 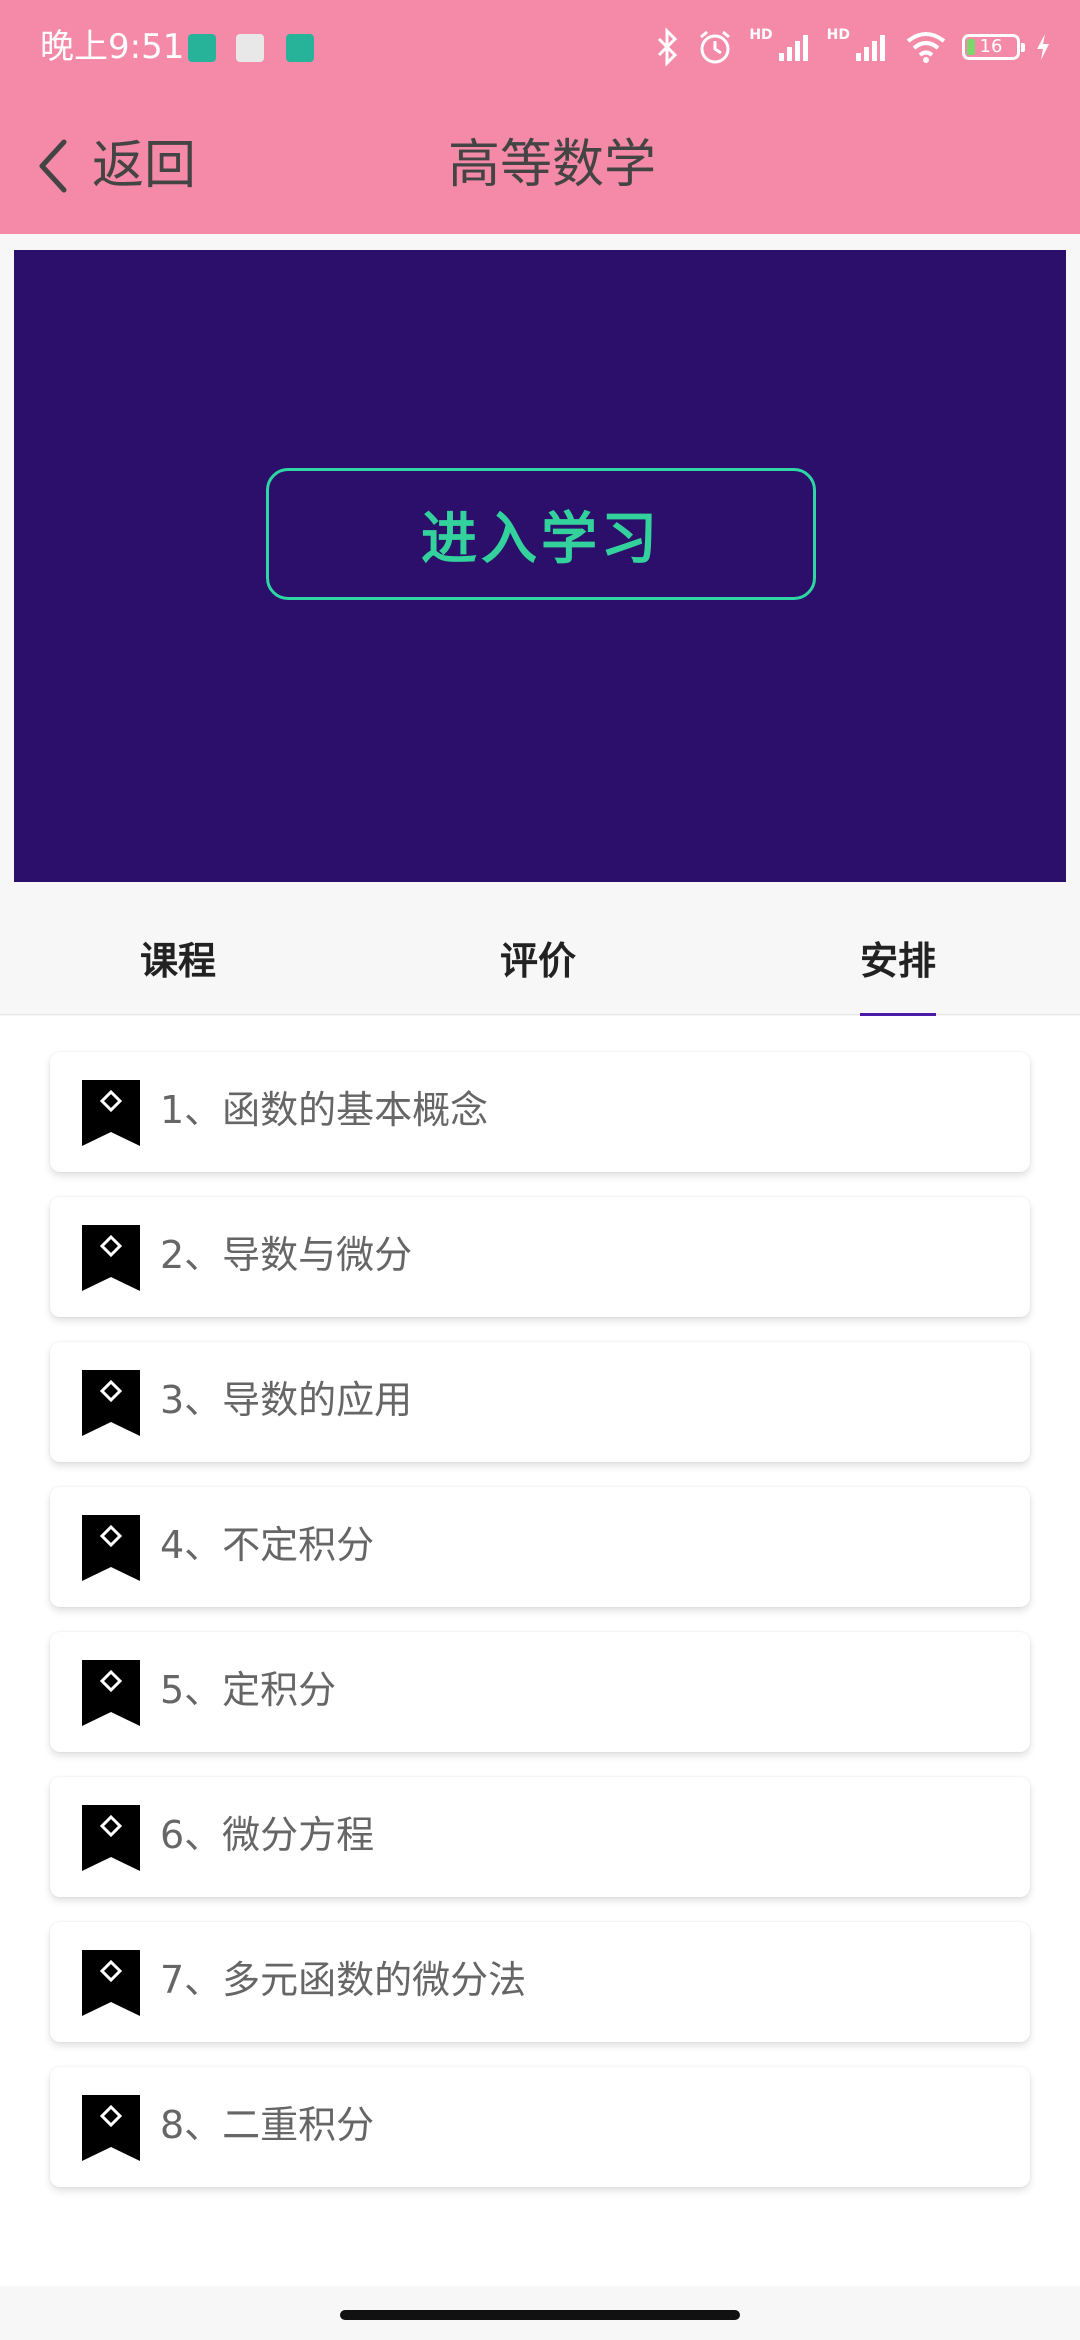 I want to click on charging-icon, so click(x=1043, y=47).